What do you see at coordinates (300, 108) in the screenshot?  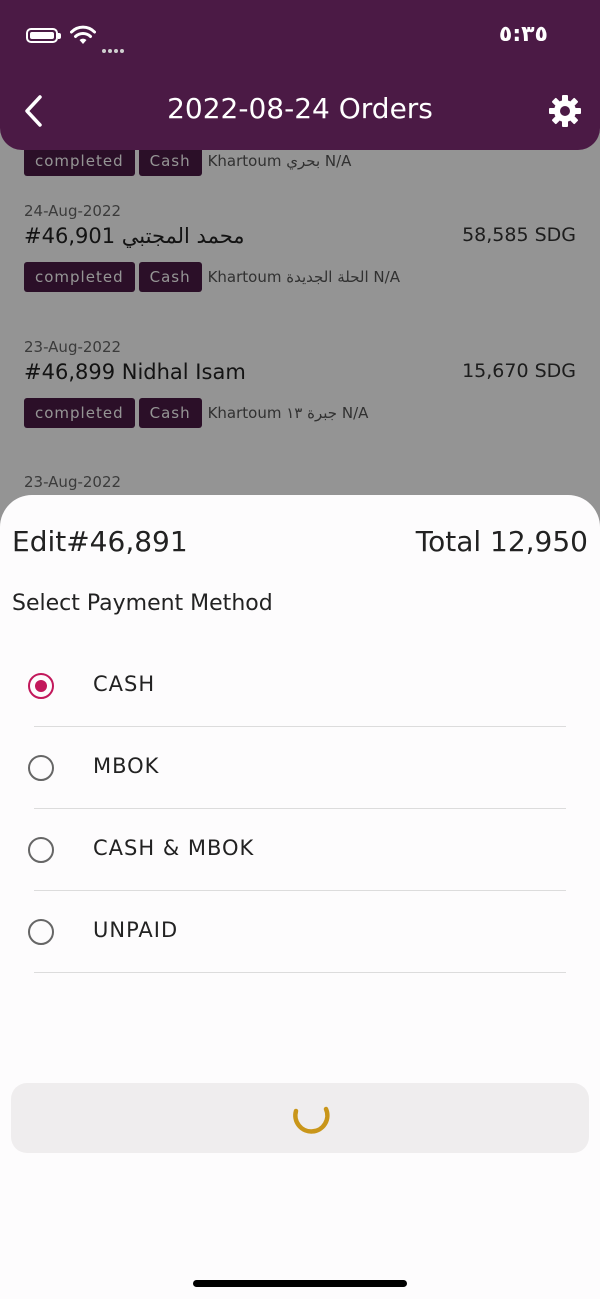 I see `page-title: 2022-08-24 Orders` at bounding box center [300, 108].